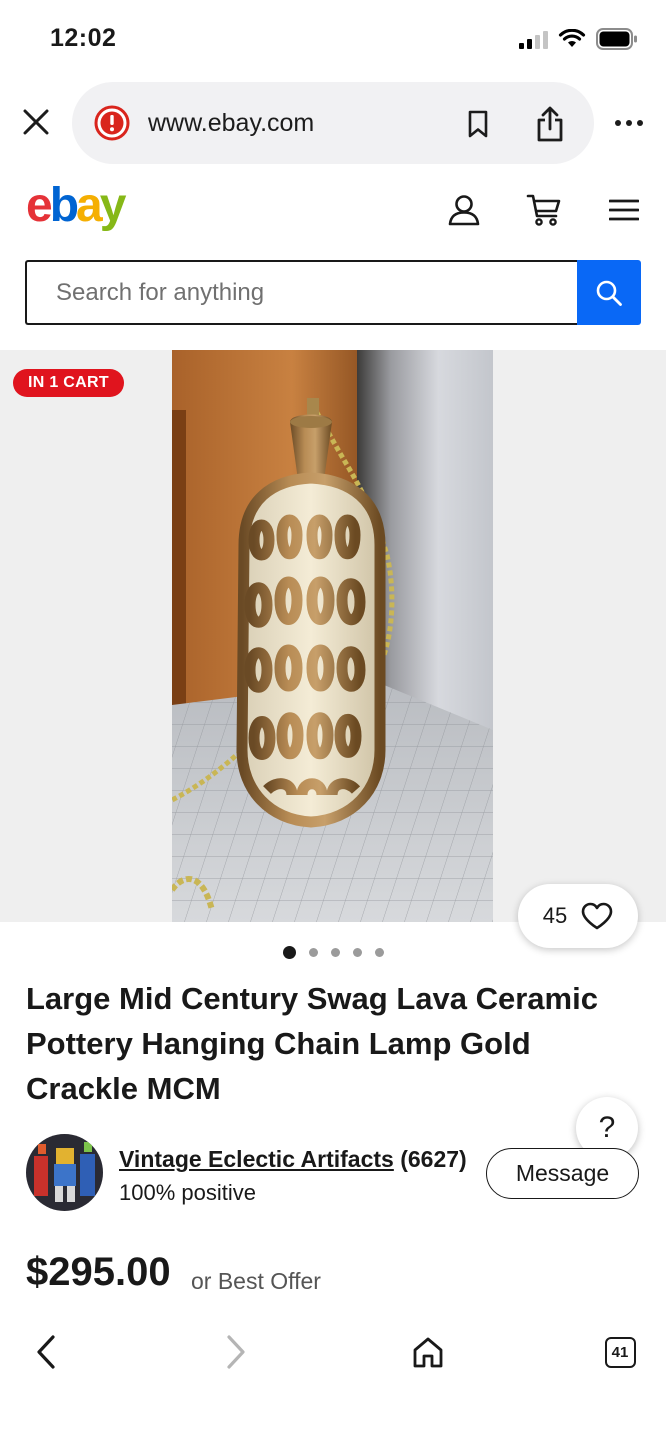 This screenshot has height=1440, width=666. What do you see at coordinates (333, 1350) in the screenshot?
I see `browser-bottom-nav: 41` at bounding box center [333, 1350].